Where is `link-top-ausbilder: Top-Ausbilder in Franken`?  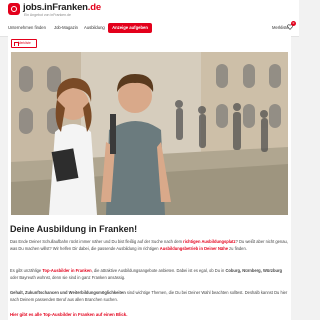
link-top-ausbilder: Top-Ausbilder in Franken is located at coordinates (66, 270).